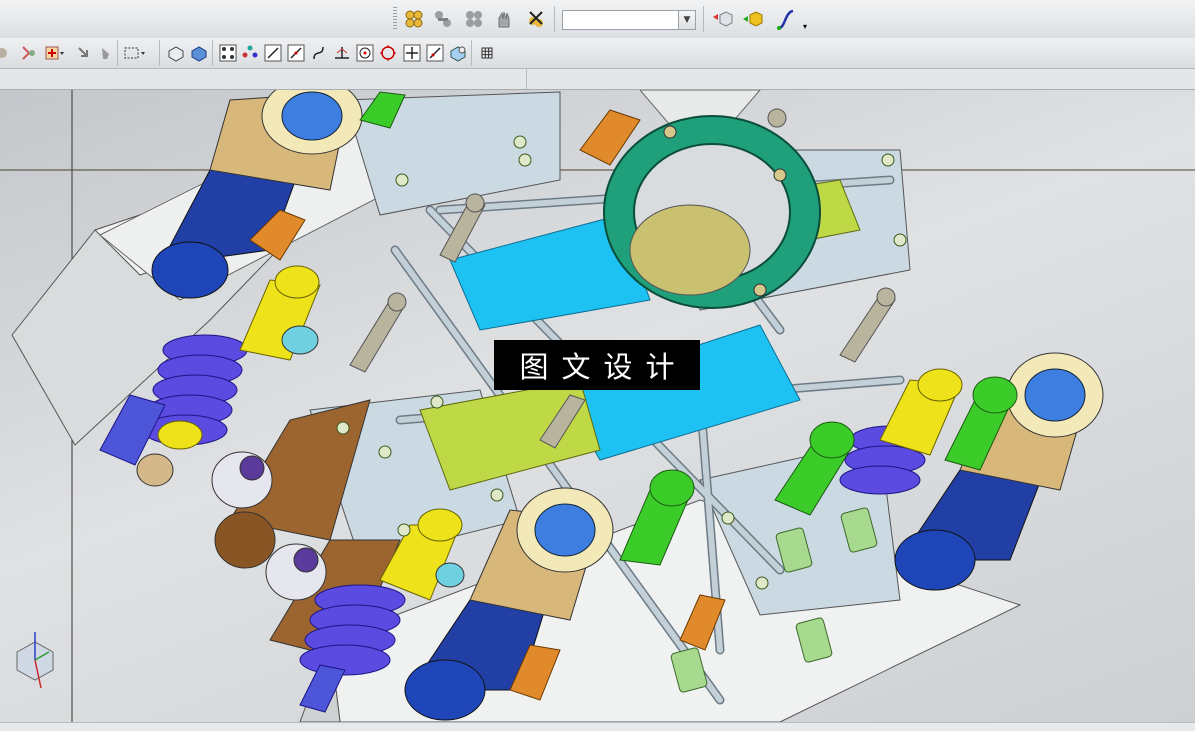 The width and height of the screenshot is (1195, 731). I want to click on point-snap-icon, so click(54, 53).